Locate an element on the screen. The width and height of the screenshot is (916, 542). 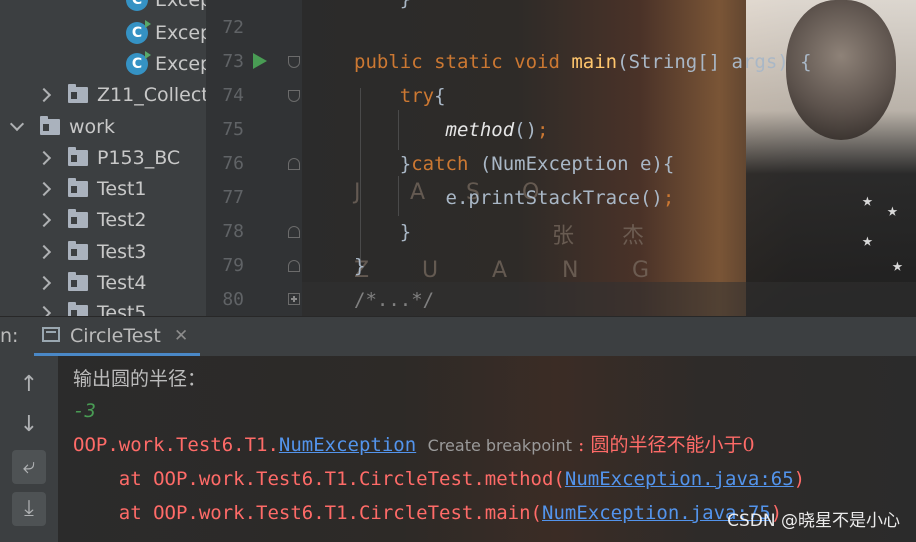
soft-wrap-icon: ⤶ is located at coordinates (29, 467).